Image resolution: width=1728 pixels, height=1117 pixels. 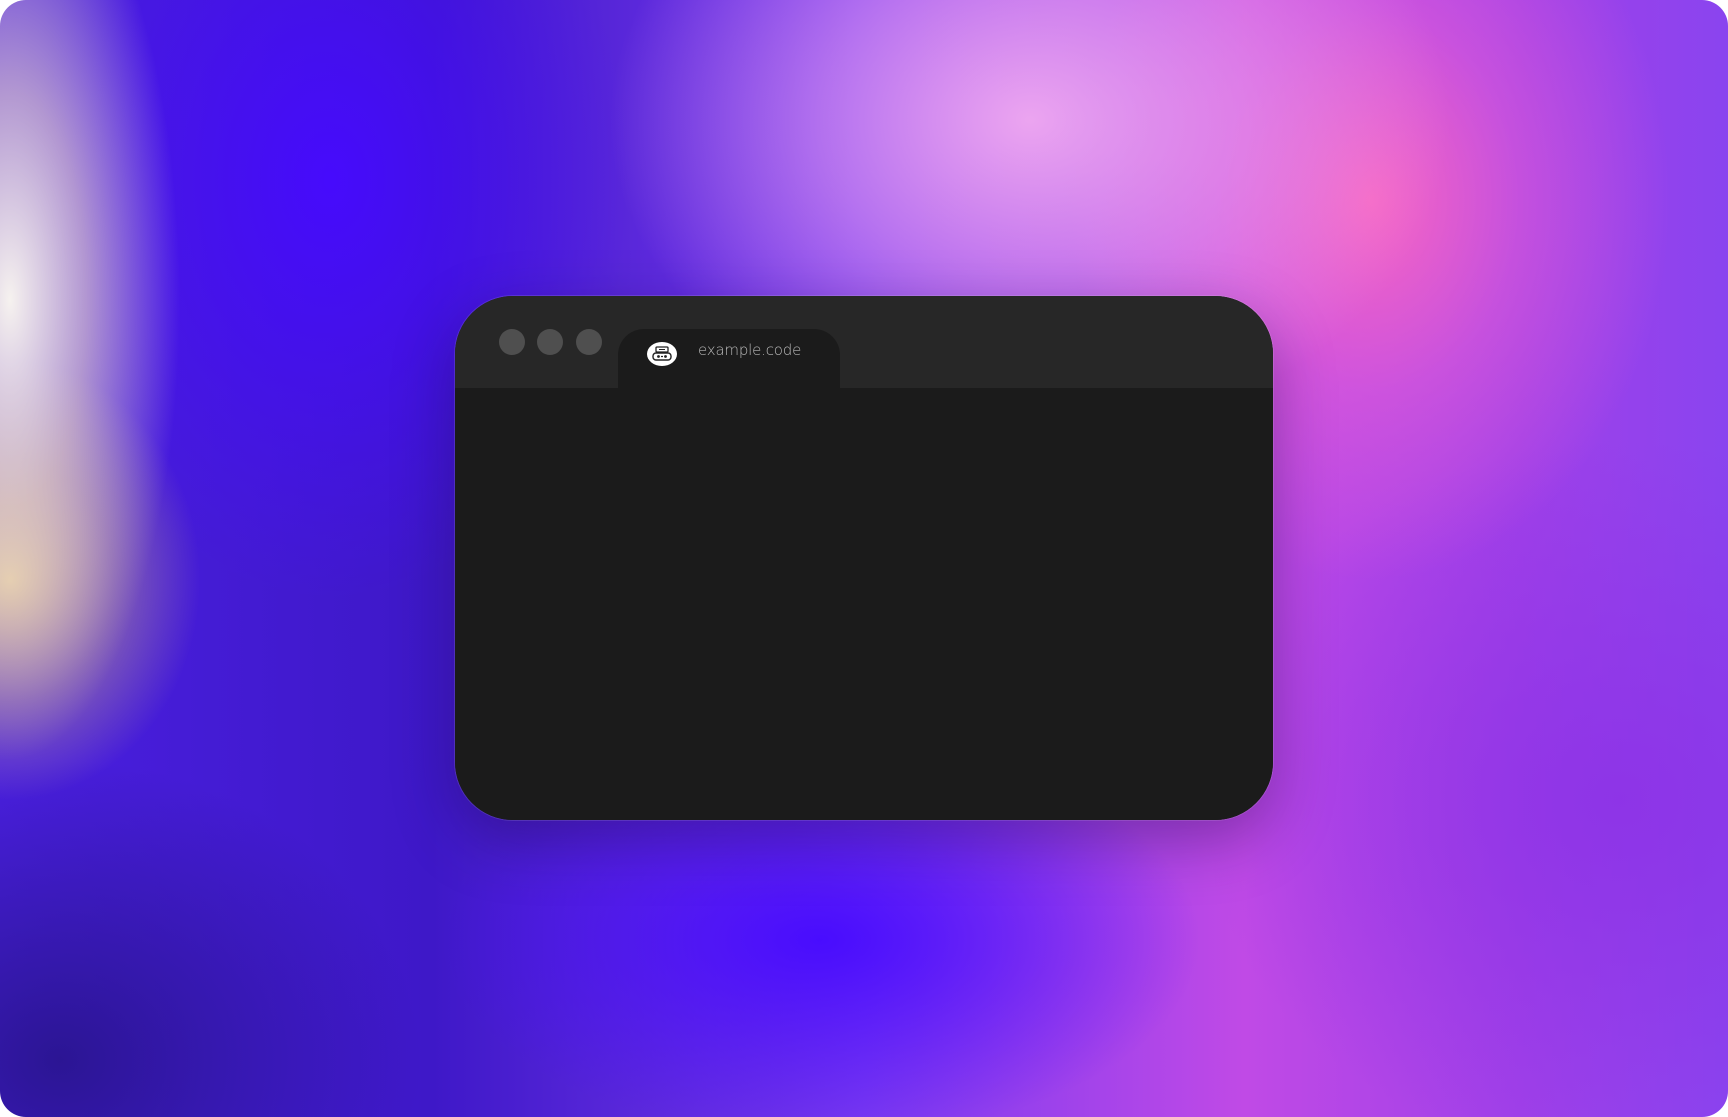 What do you see at coordinates (589, 342) in the screenshot?
I see `maximize-window-button` at bounding box center [589, 342].